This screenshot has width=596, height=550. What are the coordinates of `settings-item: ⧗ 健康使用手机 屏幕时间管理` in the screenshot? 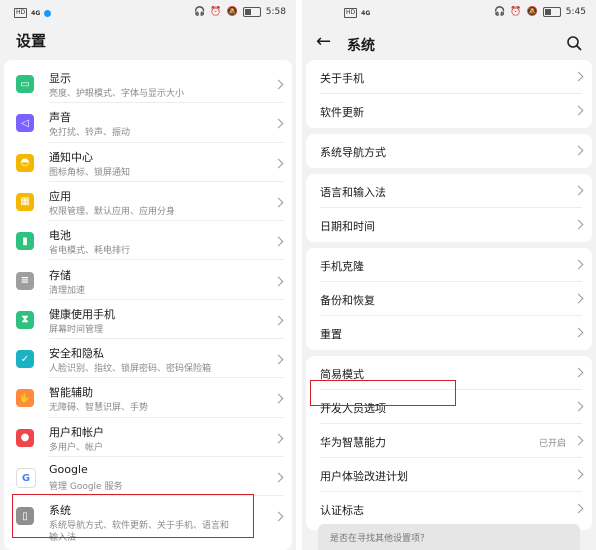 It's located at (148, 320).